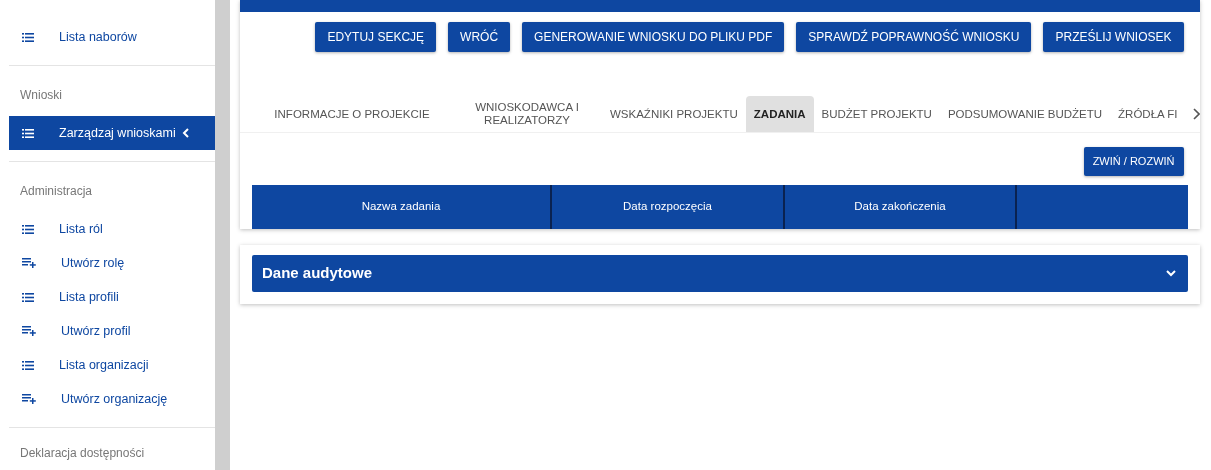  What do you see at coordinates (376, 37) in the screenshot?
I see `action-button: EDYTUJ SEKCJĘ` at bounding box center [376, 37].